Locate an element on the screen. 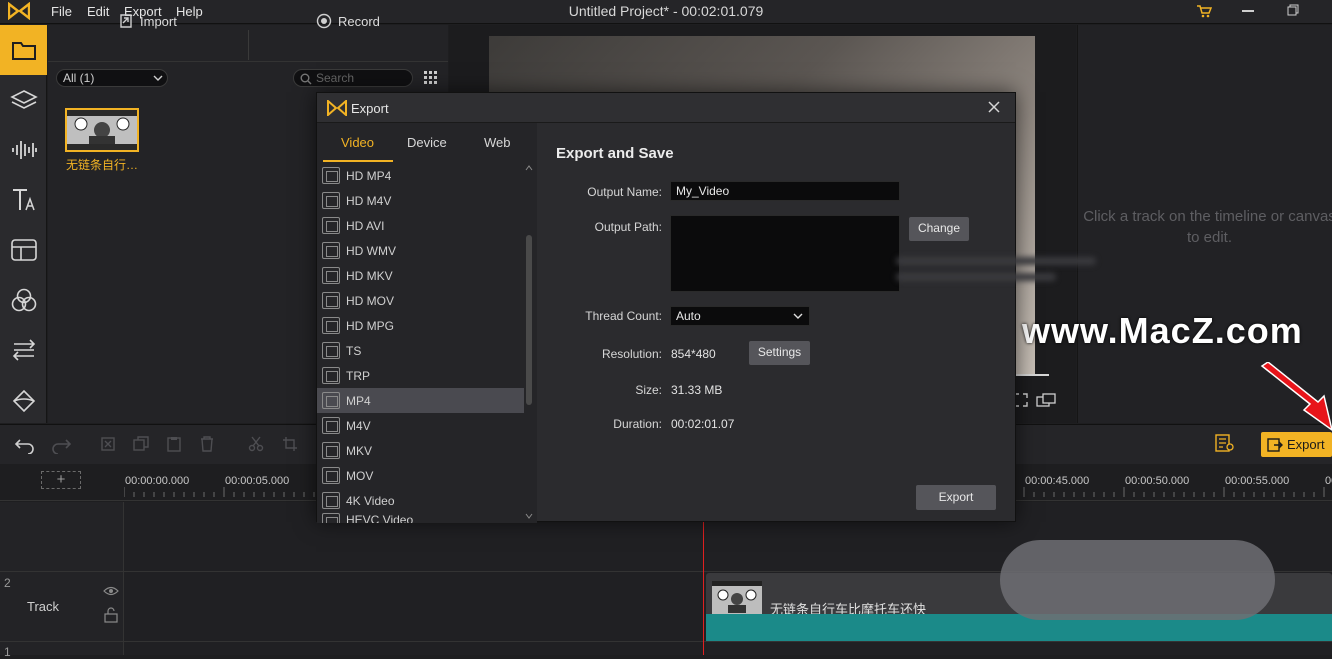  format-label: MKV is located at coordinates (359, 450).